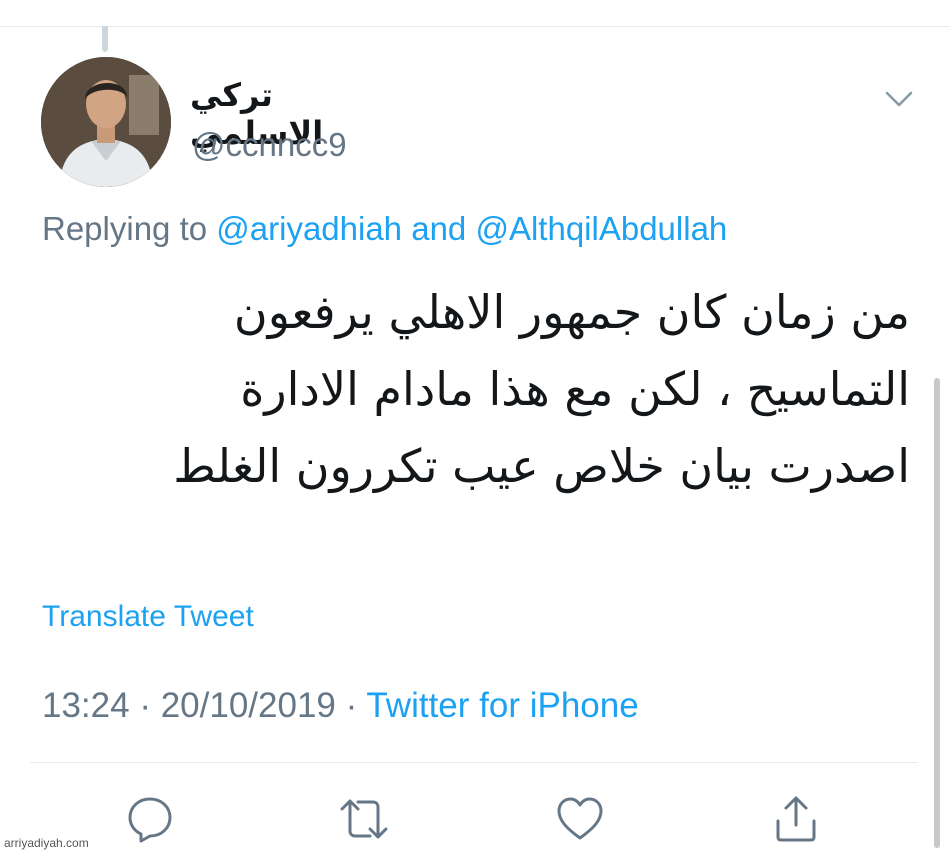 This screenshot has width=950, height=854. Describe the element at coordinates (269, 145) in the screenshot. I see `user-handle: @ccnncc9` at that location.